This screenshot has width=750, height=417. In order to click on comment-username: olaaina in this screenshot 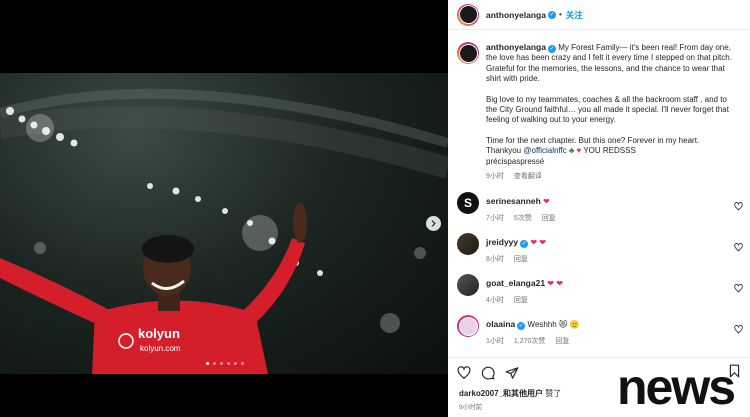, I will do `click(500, 324)`.